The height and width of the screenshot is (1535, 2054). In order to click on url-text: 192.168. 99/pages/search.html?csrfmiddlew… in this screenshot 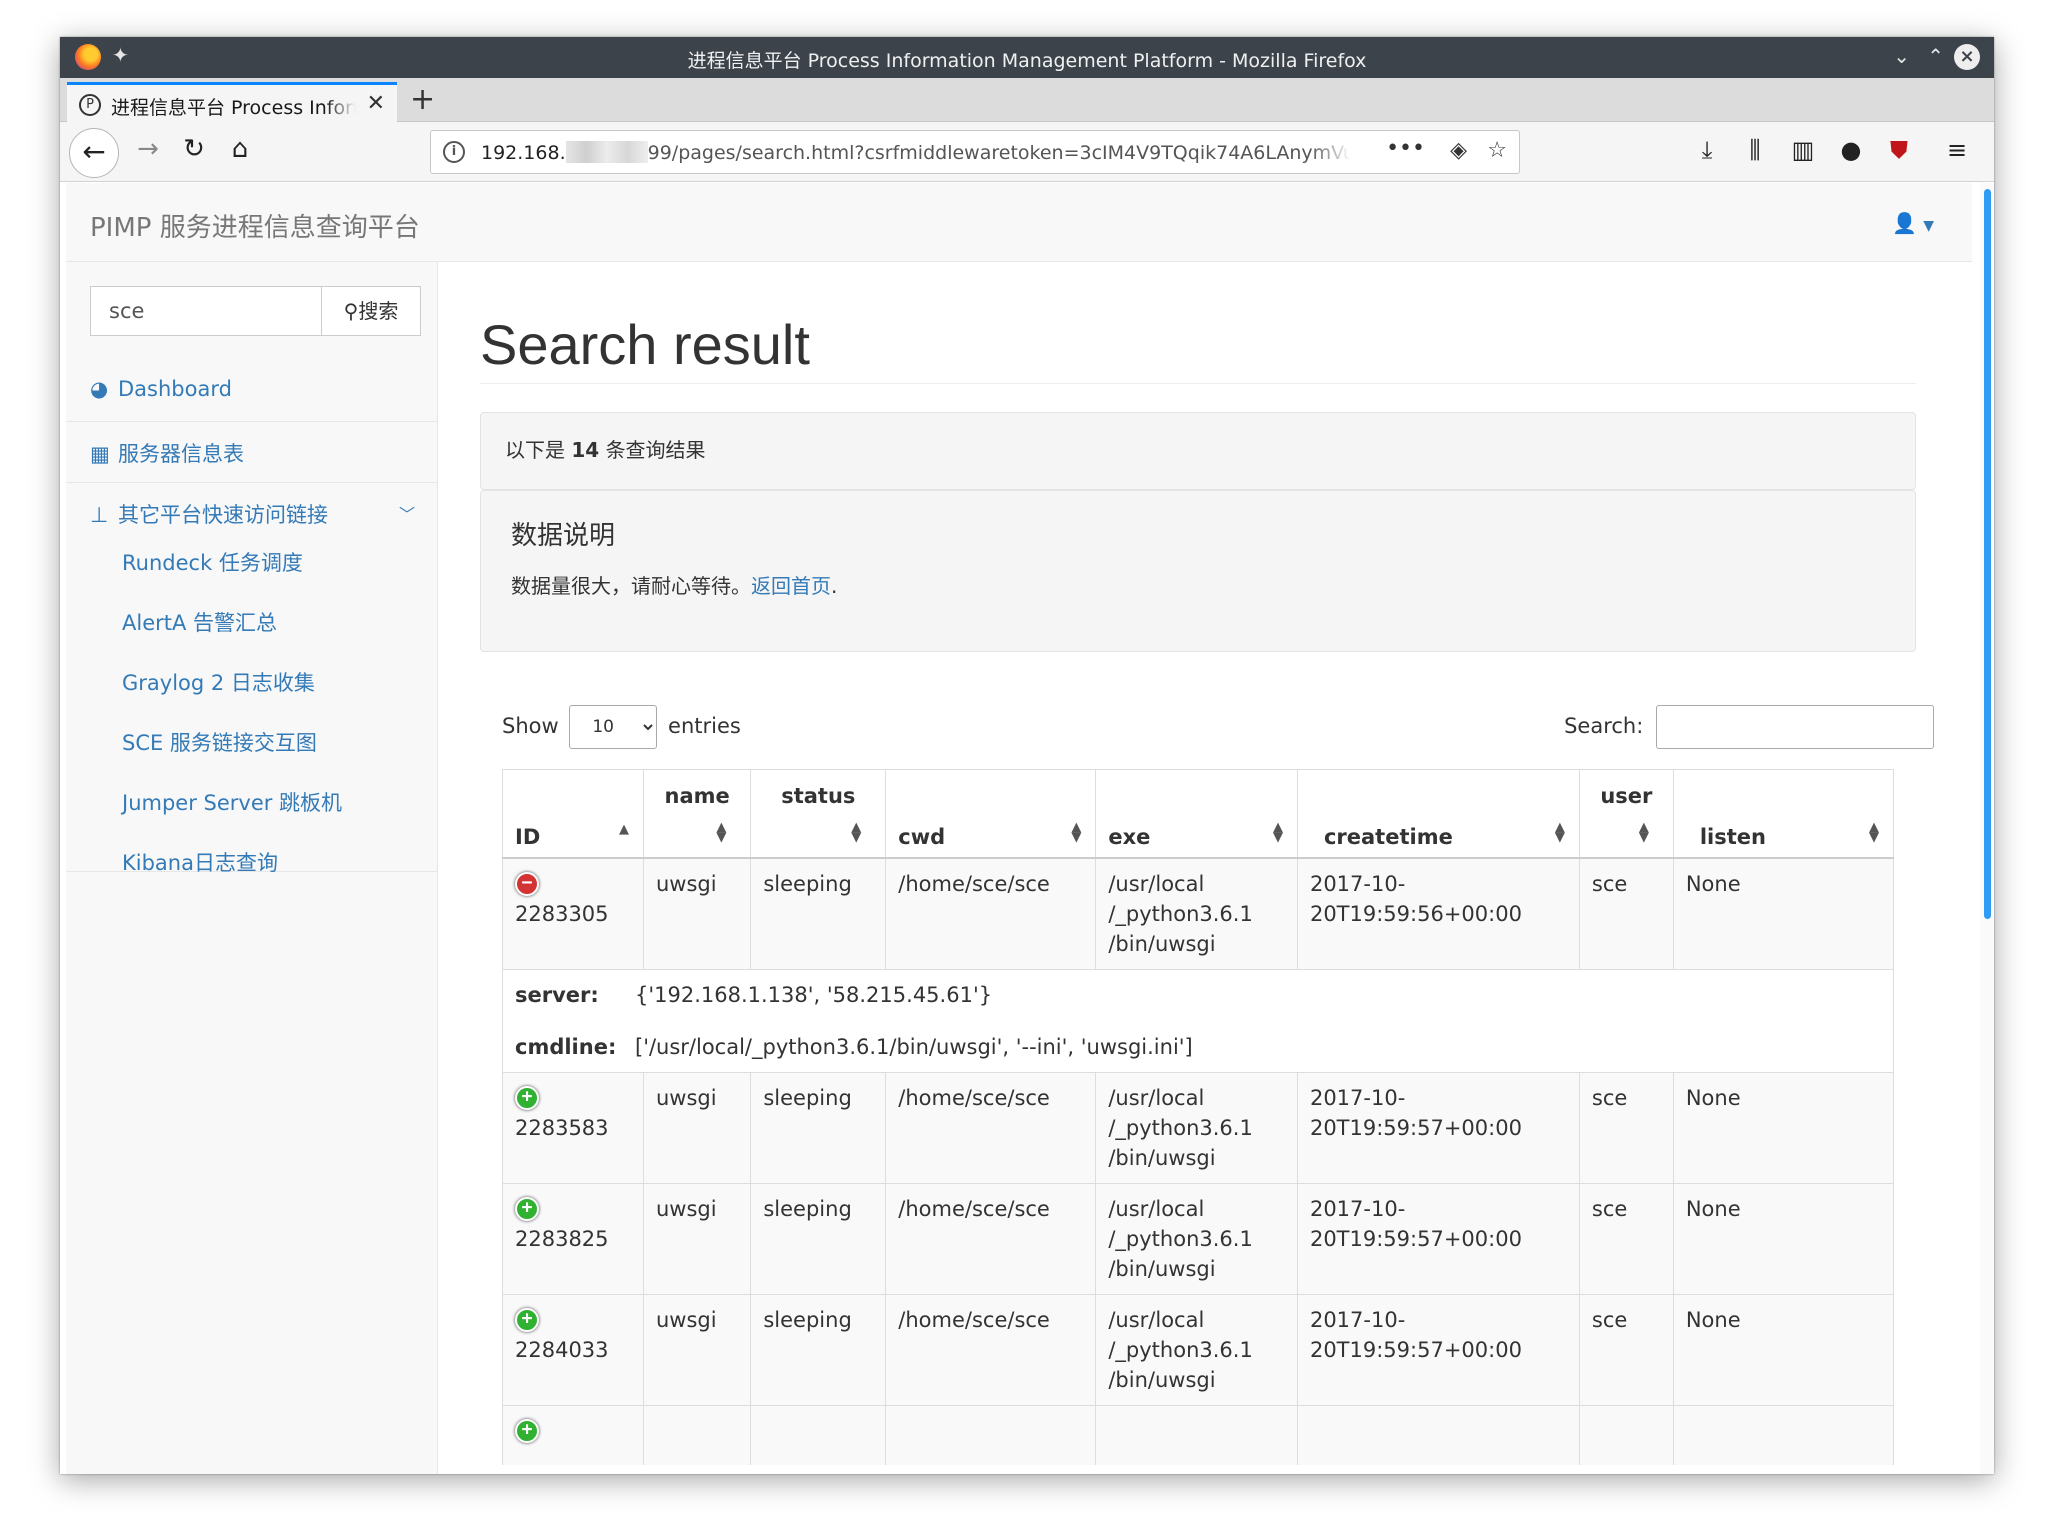, I will do `click(916, 152)`.